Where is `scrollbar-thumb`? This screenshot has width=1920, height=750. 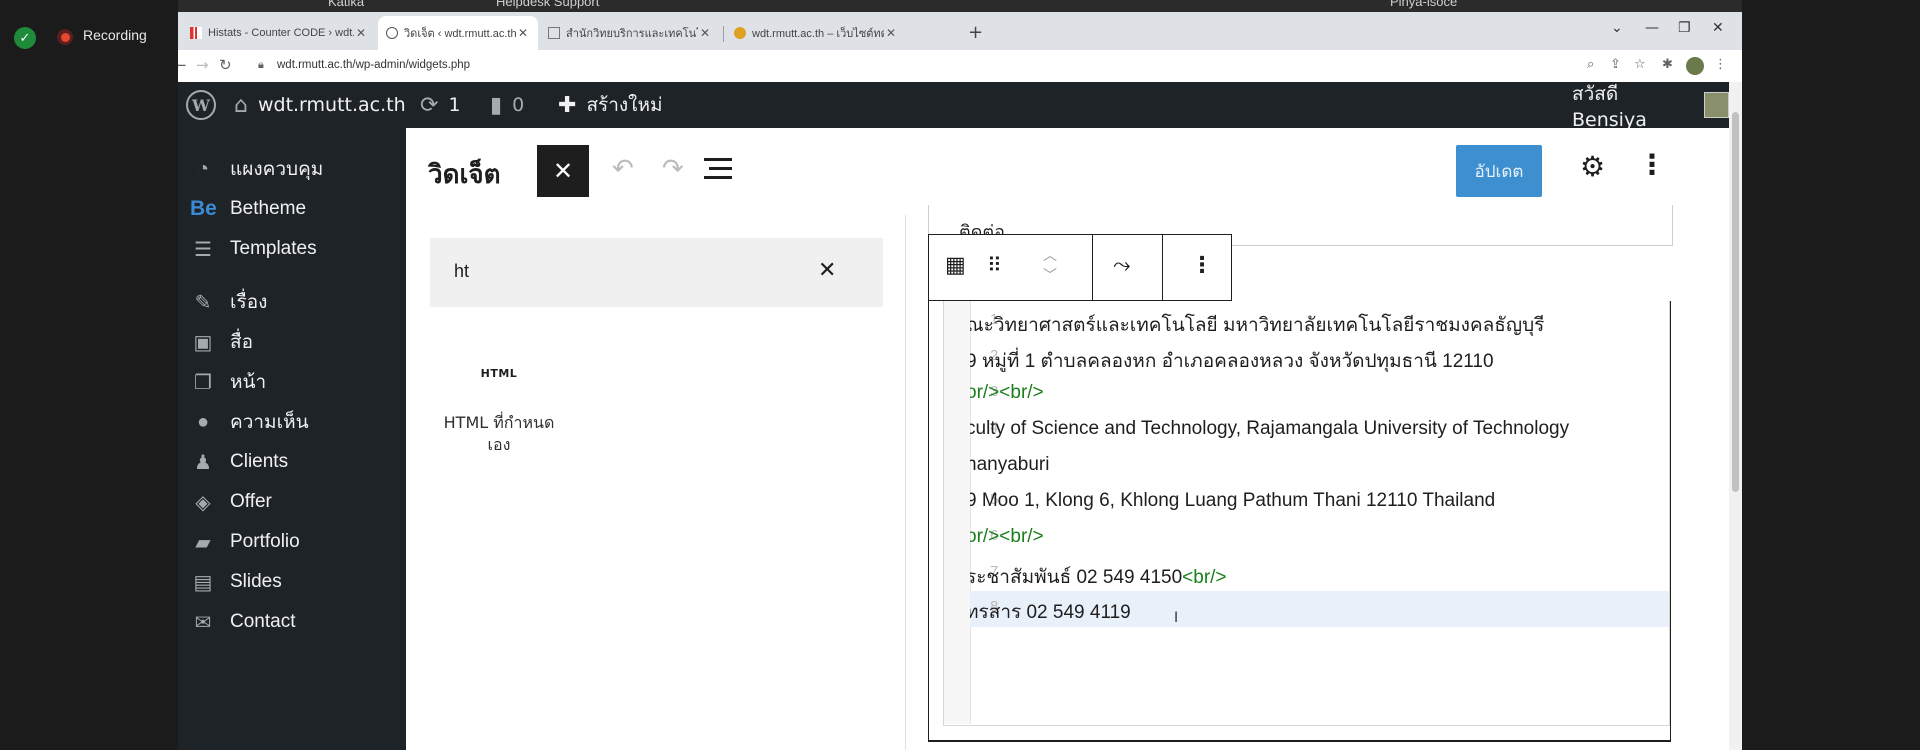
scrollbar-thumb is located at coordinates (1735, 302).